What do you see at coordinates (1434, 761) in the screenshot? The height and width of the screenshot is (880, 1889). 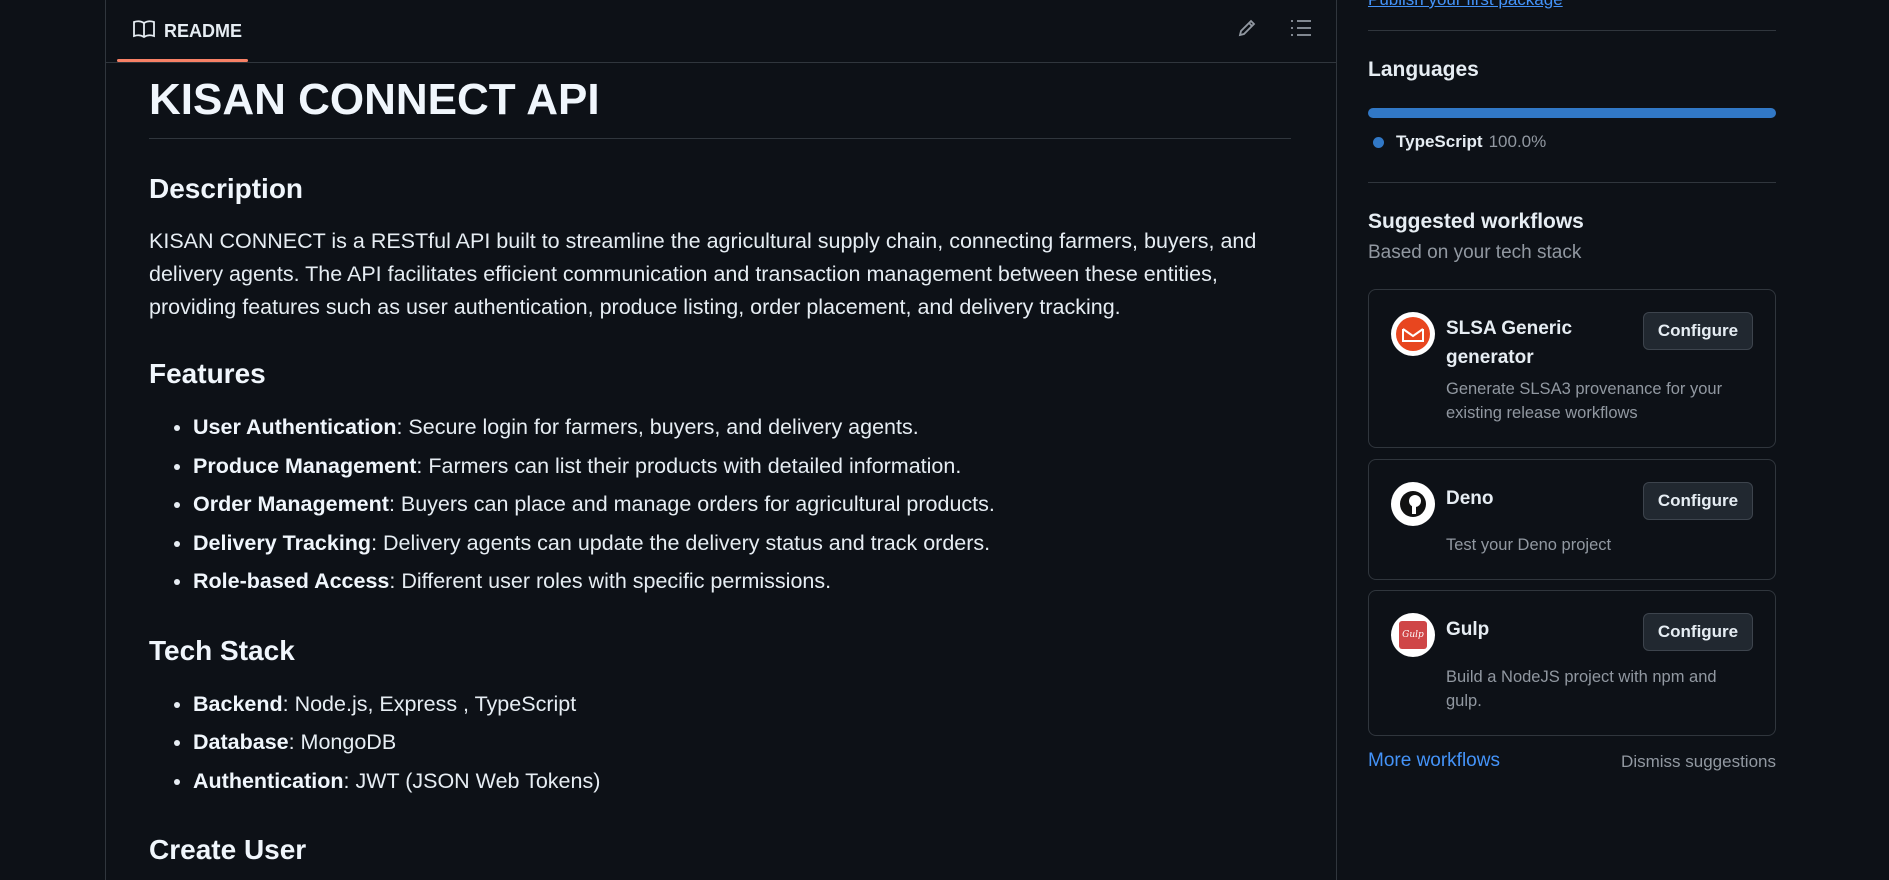 I see `more-workflows-link: More workflows` at bounding box center [1434, 761].